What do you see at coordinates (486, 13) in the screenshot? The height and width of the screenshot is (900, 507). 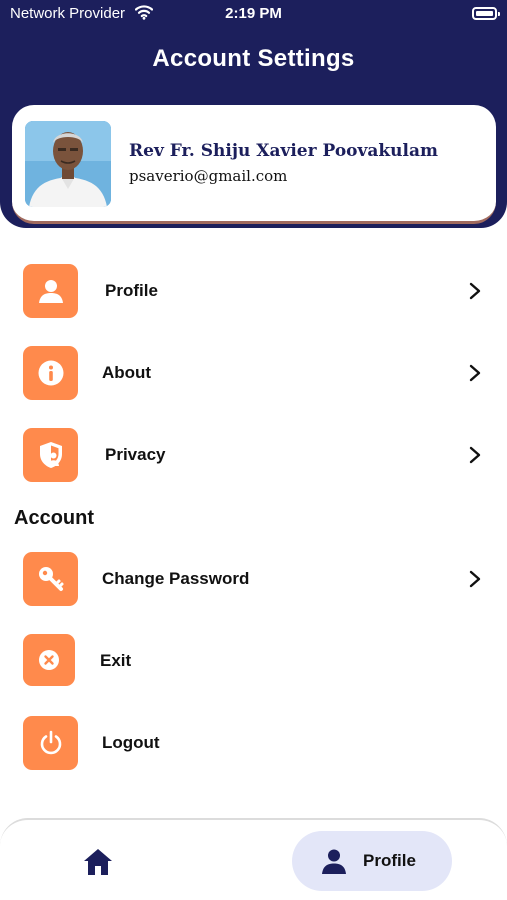 I see `battery-icon` at bounding box center [486, 13].